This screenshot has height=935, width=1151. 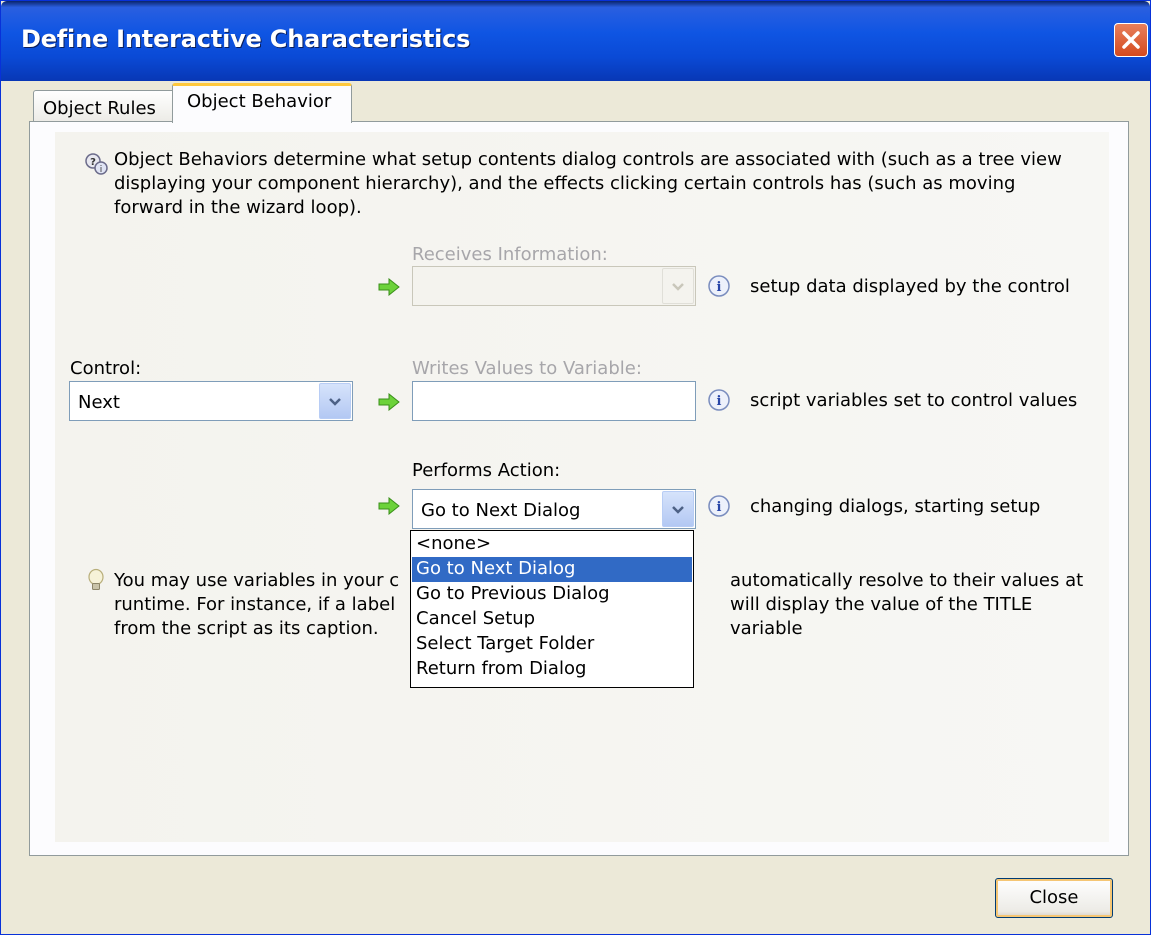 I want to click on writes-values-input, so click(x=554, y=401).